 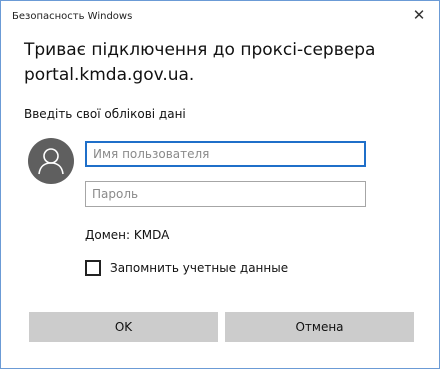 What do you see at coordinates (51, 161) in the screenshot?
I see `user-silhouette-icon` at bounding box center [51, 161].